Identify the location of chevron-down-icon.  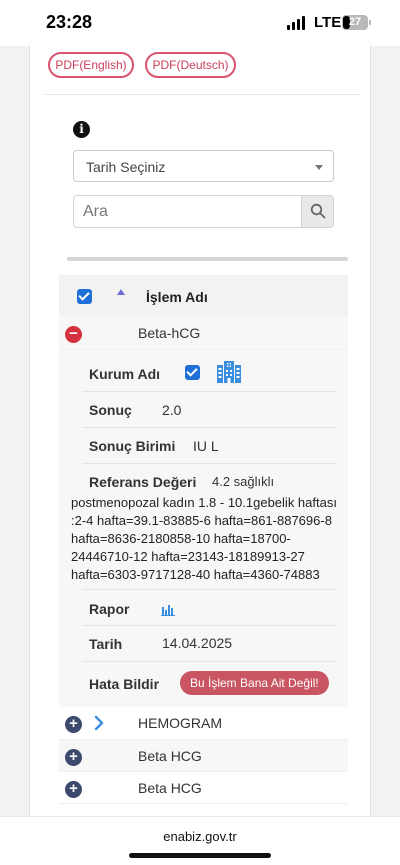
(319, 167).